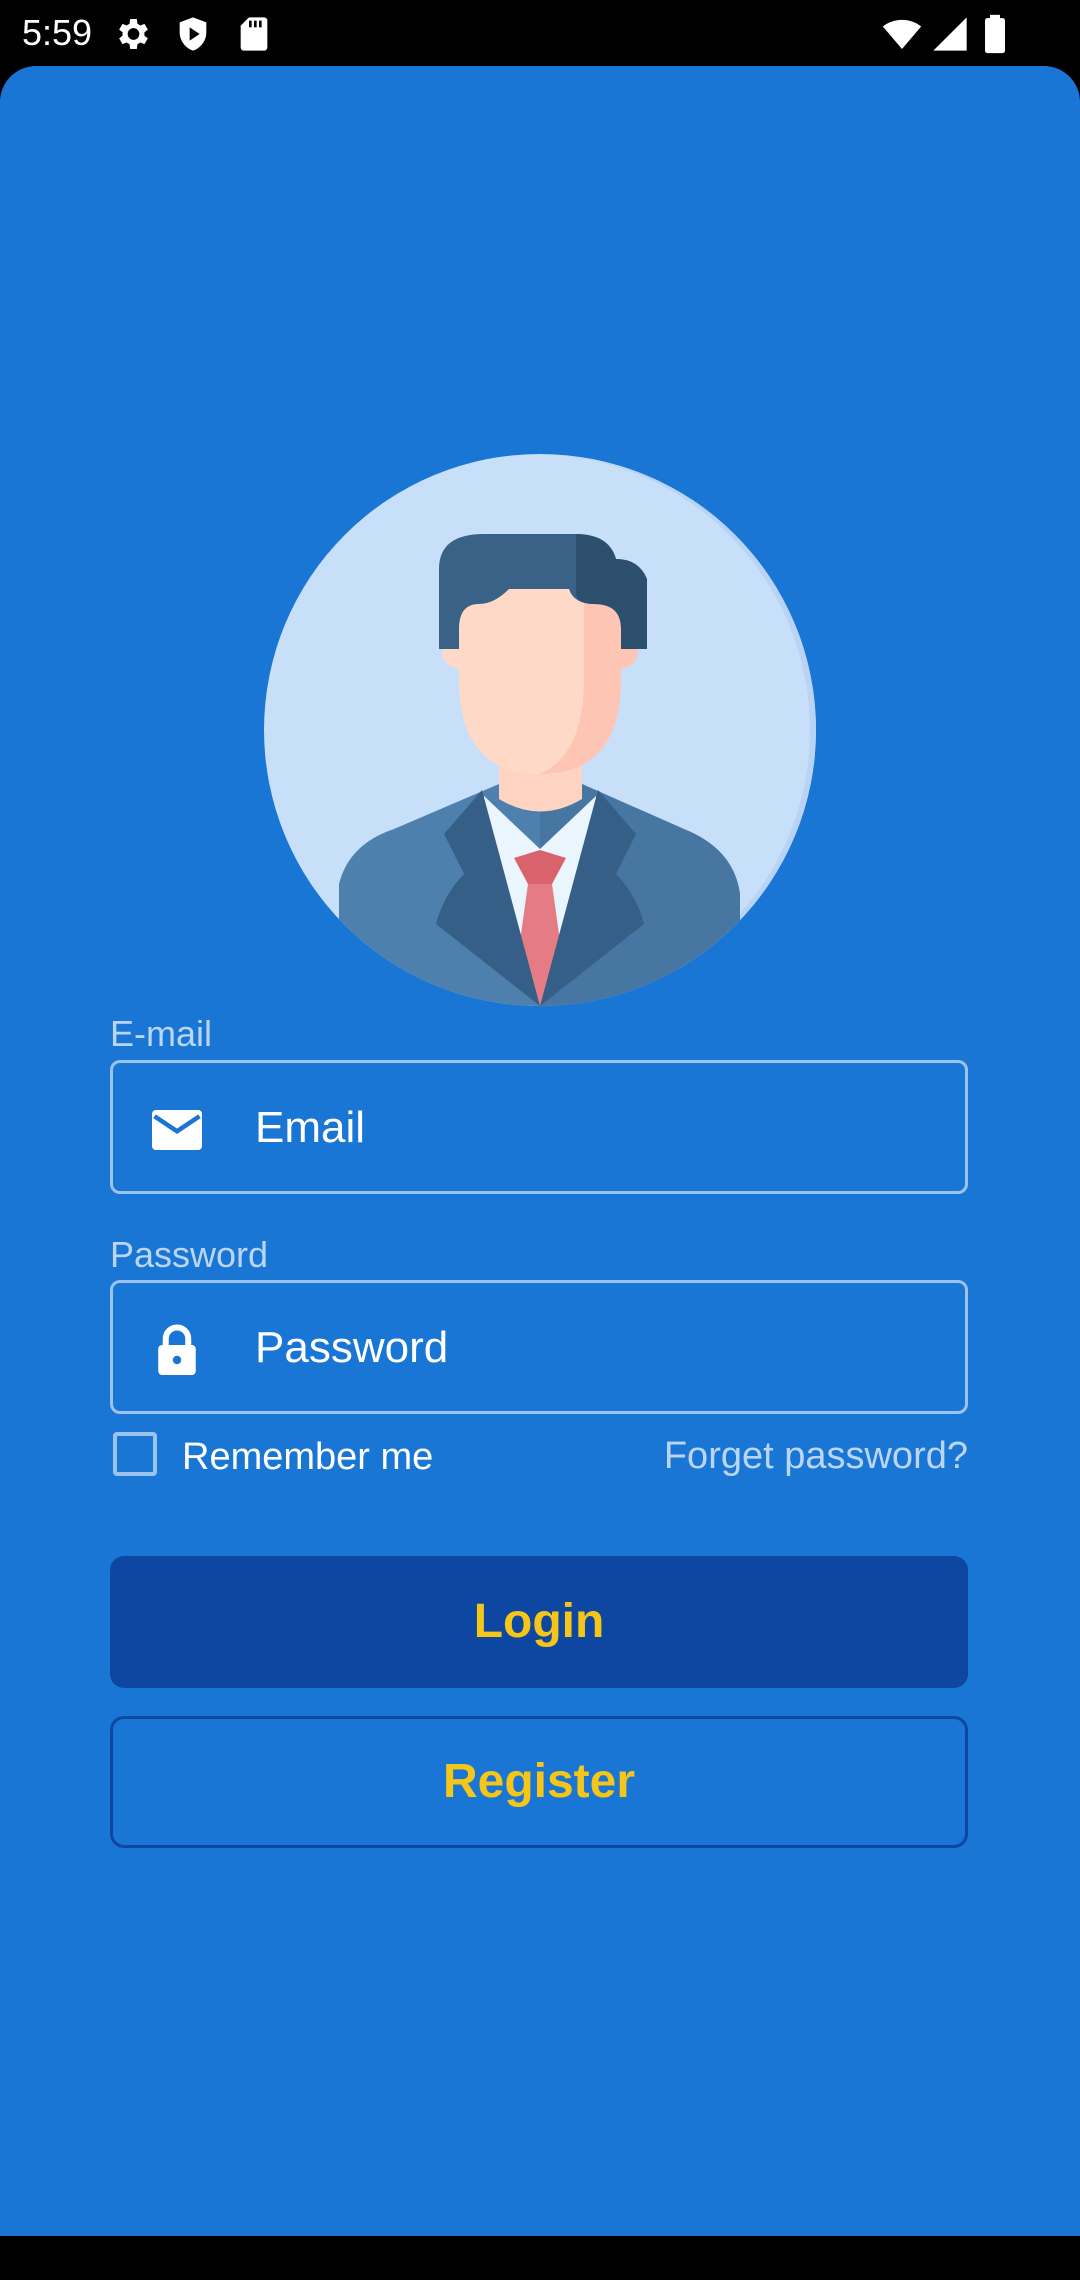 The width and height of the screenshot is (1080, 2280). Describe the element at coordinates (540, 730) in the screenshot. I see `businessman-avatar-icon` at that location.